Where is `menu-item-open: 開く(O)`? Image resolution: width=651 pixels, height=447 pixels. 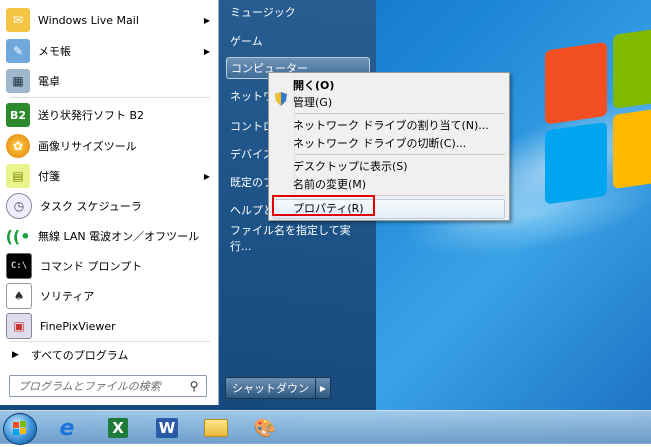
menu-item-open: 開く(O) is located at coordinates (313, 85).